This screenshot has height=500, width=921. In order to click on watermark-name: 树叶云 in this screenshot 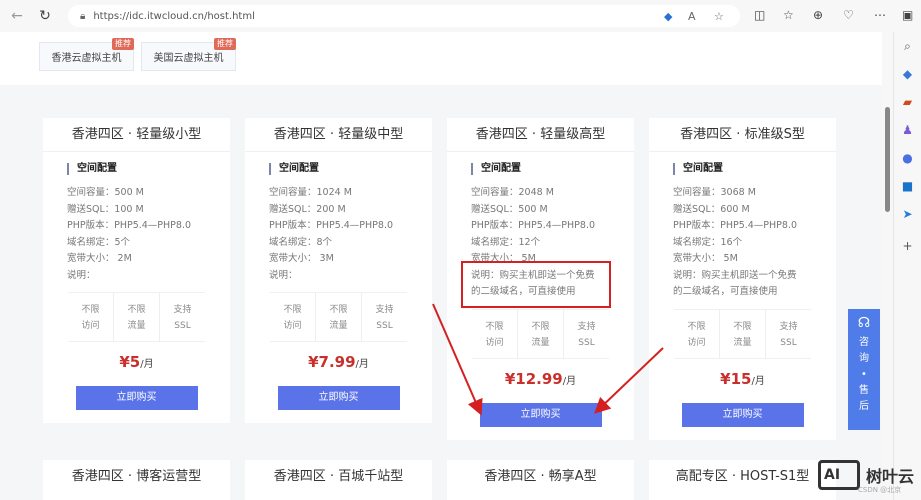, I will do `click(890, 476)`.